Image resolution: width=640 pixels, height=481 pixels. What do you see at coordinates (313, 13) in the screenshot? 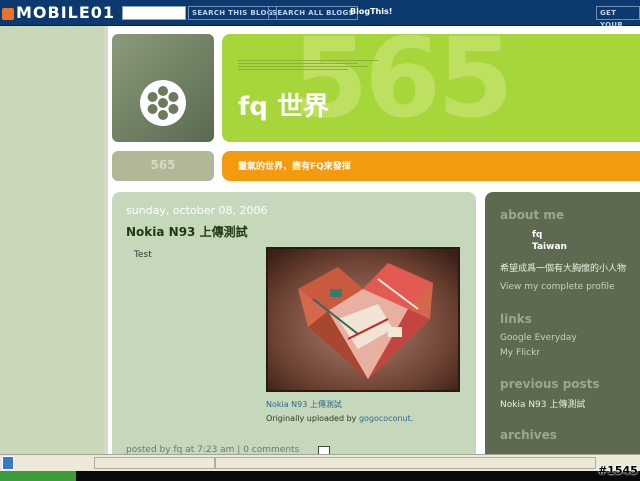
I see `search-all-blogs-button: SEARCH ALL BLOGS` at bounding box center [313, 13].